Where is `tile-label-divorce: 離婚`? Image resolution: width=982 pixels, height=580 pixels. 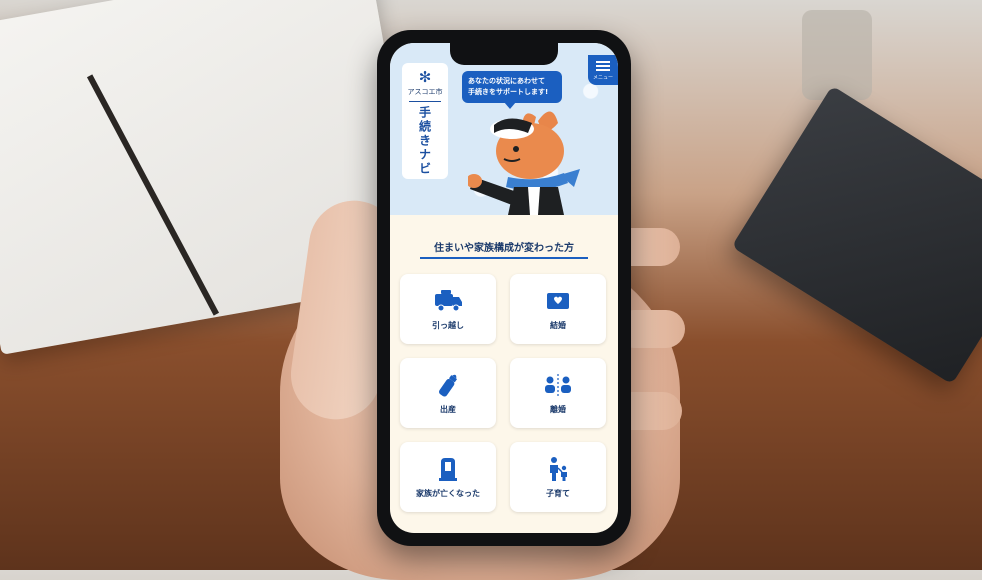 tile-label-divorce: 離婚 is located at coordinates (558, 409).